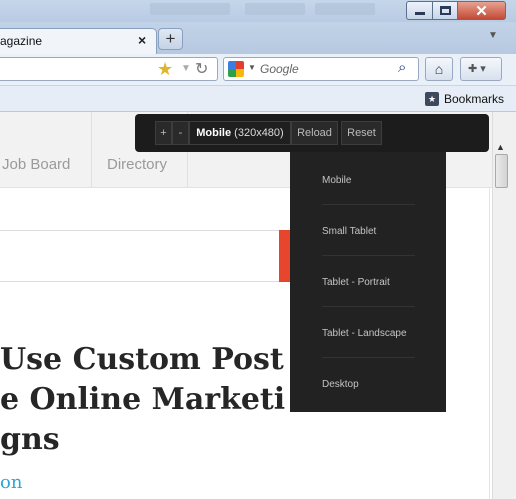 The height and width of the screenshot is (499, 516). I want to click on menu-item-tablet-portrait: Tablet - Portrait, so click(356, 282).